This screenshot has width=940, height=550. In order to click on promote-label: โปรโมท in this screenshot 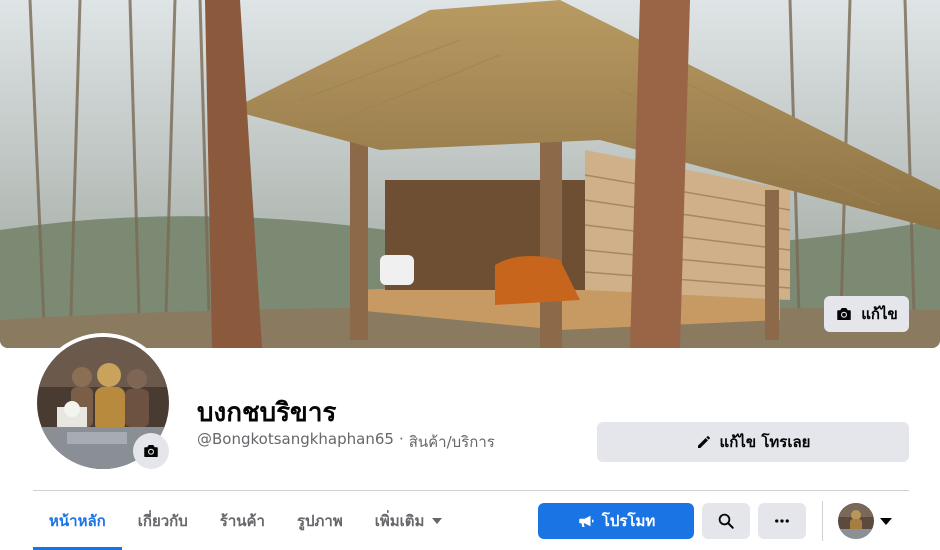, I will do `click(628, 521)`.